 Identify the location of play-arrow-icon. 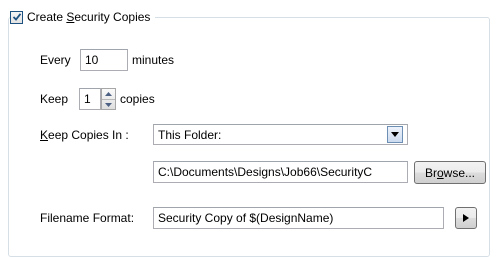
(466, 218).